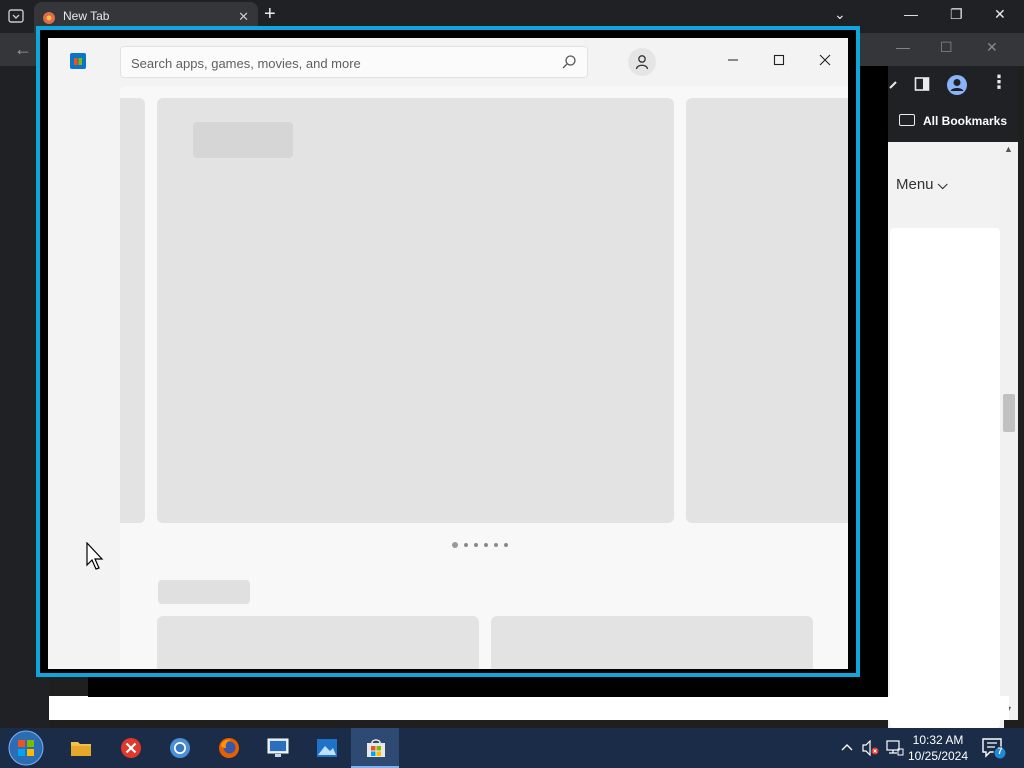  Describe the element at coordinates (942, 184) in the screenshot. I see `chevron-down-icon: ⌵` at that location.